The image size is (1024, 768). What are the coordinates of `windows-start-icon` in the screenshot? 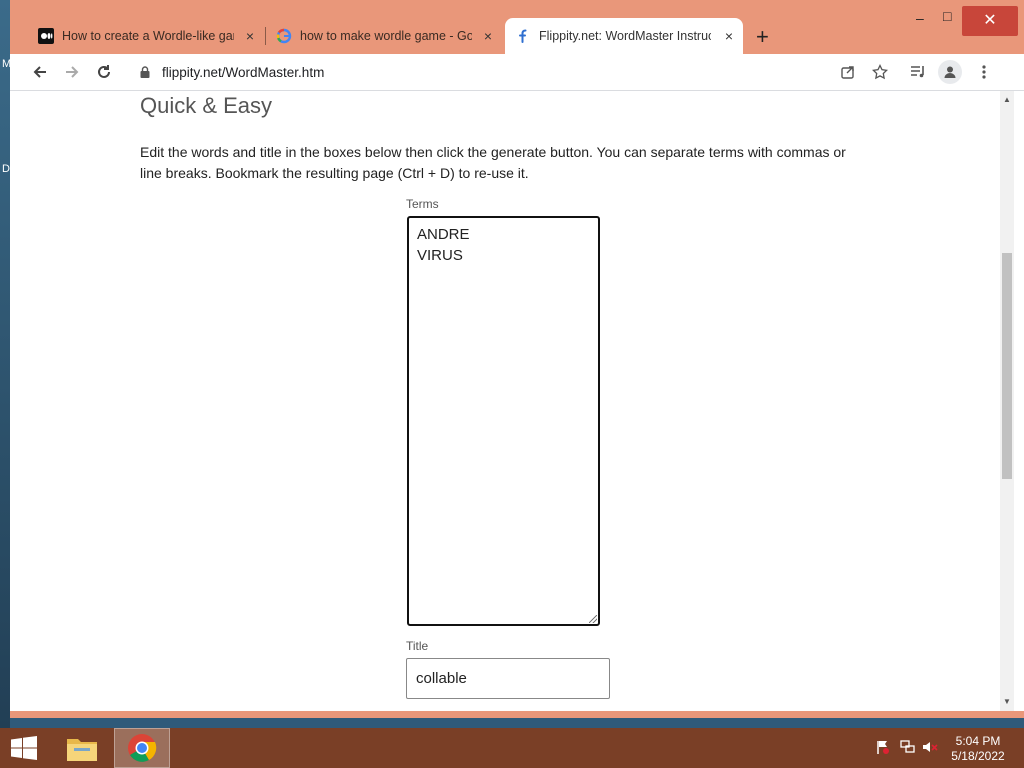 It's located at (24, 748).